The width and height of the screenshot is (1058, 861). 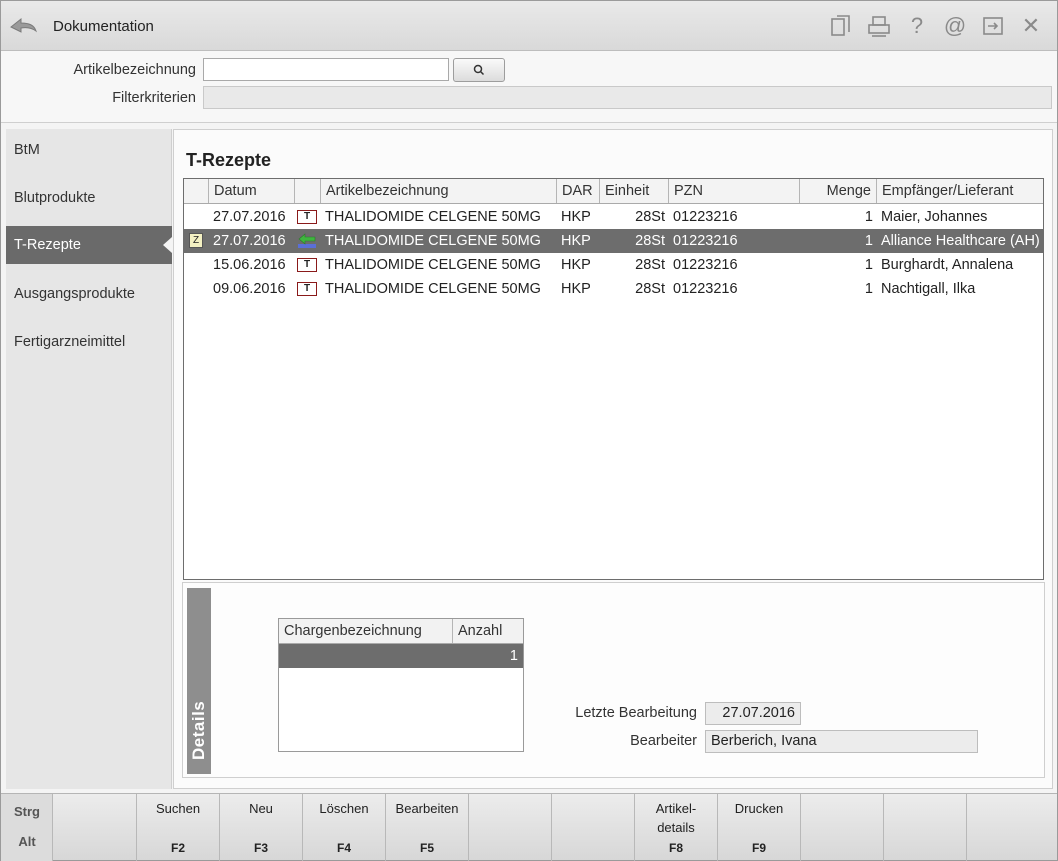 What do you see at coordinates (753, 713) in the screenshot?
I see `last-edit-value: 27.07.2016` at bounding box center [753, 713].